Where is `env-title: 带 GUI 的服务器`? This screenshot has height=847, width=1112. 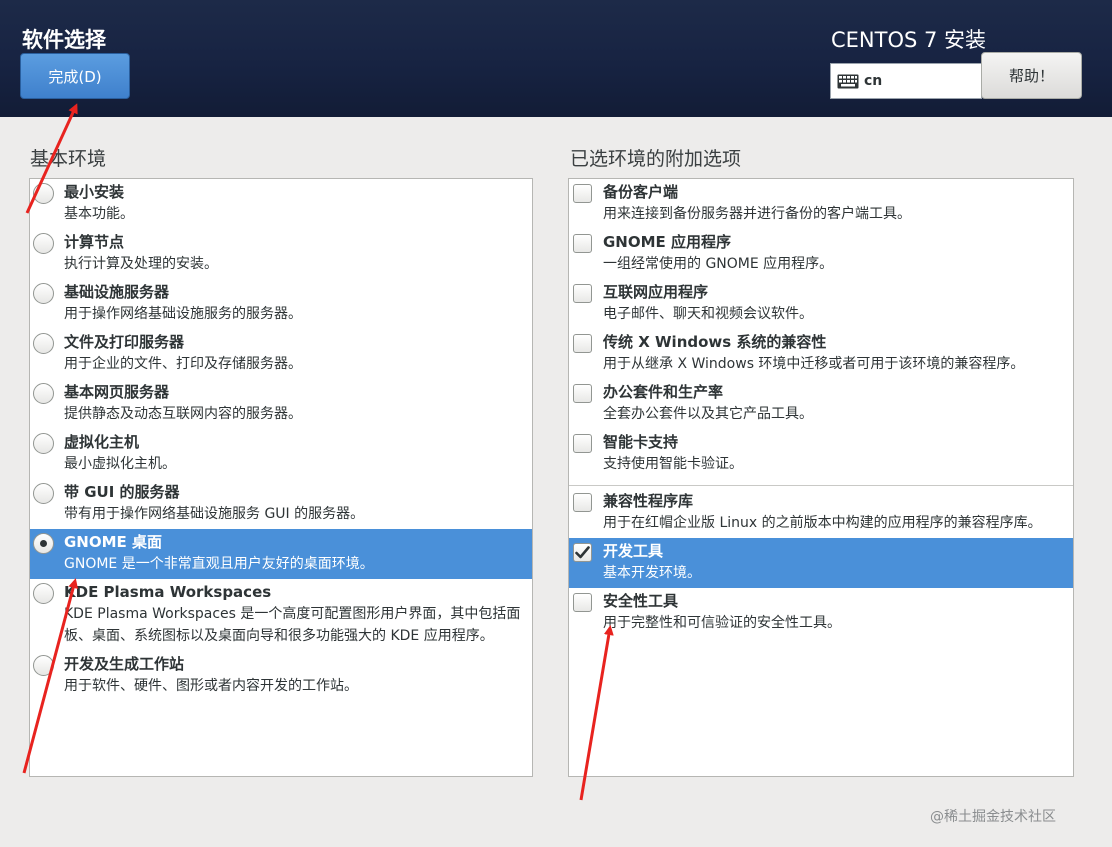 env-title: 带 GUI 的服务器 is located at coordinates (122, 492).